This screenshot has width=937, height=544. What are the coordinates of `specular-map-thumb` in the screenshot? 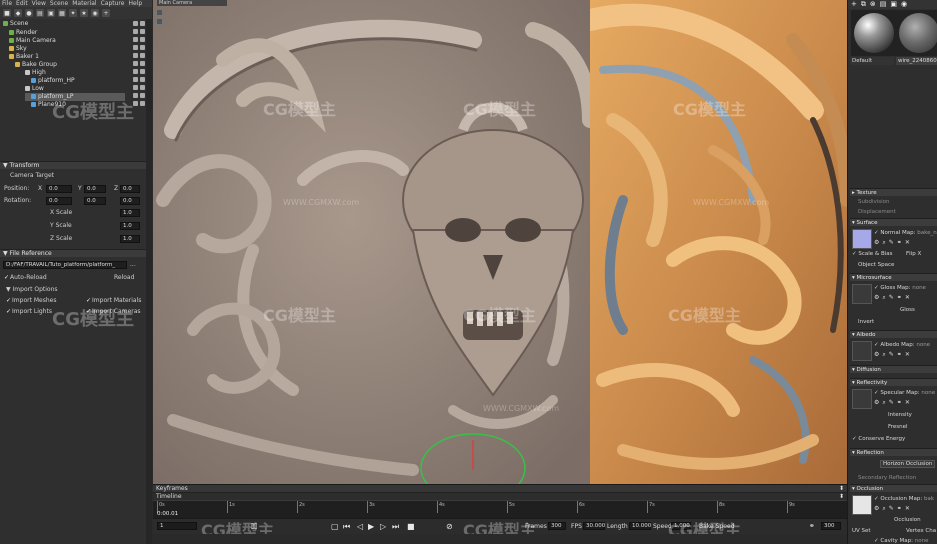 It's located at (862, 399).